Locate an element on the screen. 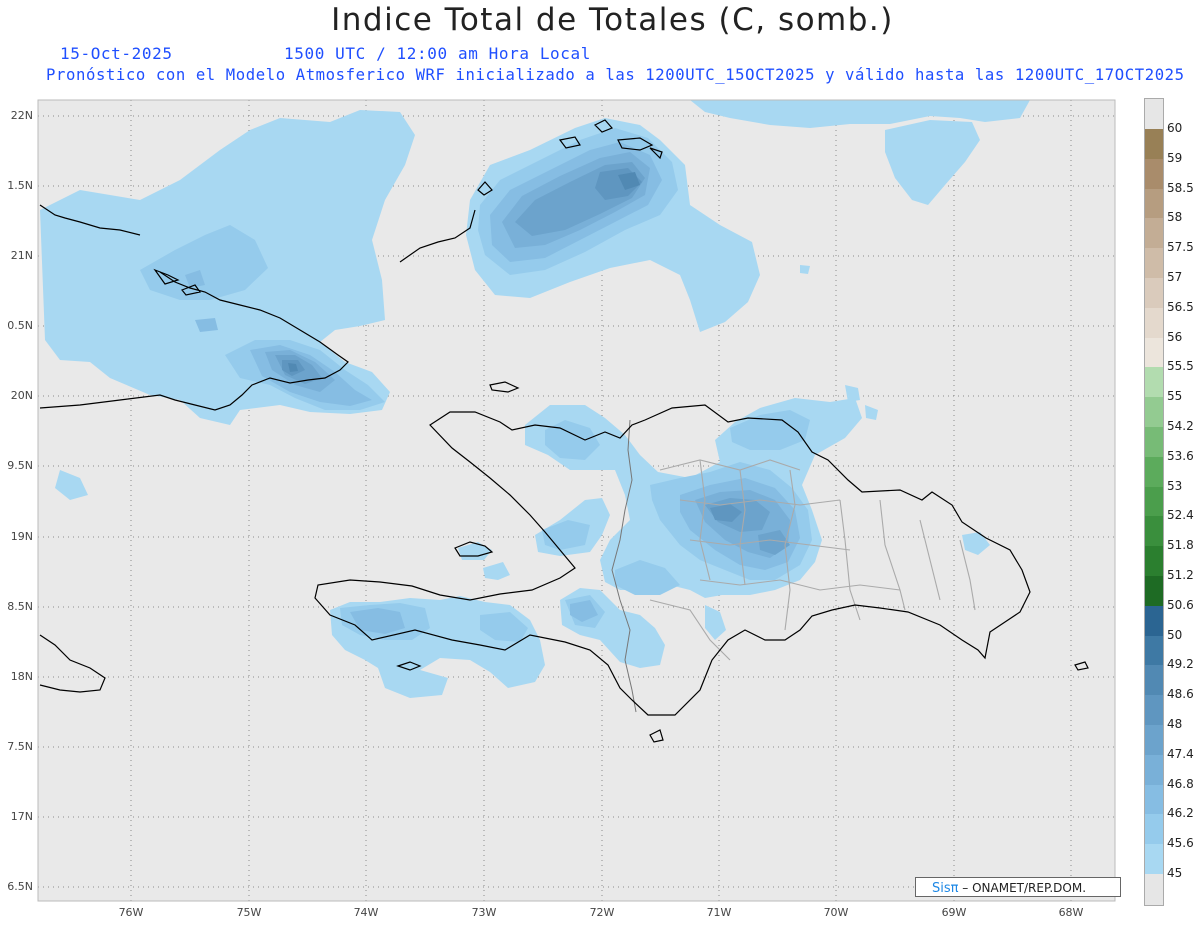  legend-level-label: 59 is located at coordinates (1175, 157).